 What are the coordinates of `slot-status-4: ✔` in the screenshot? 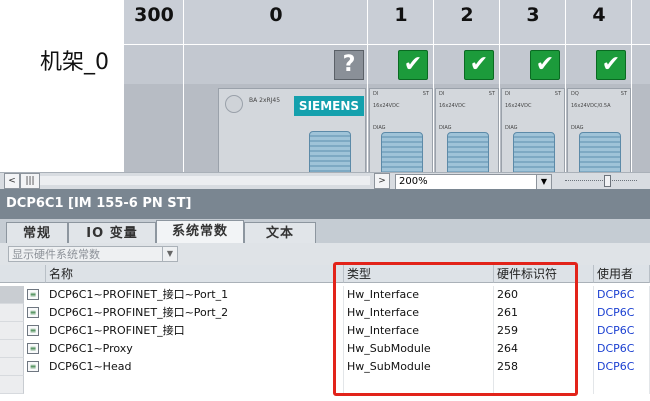 It's located at (598, 64).